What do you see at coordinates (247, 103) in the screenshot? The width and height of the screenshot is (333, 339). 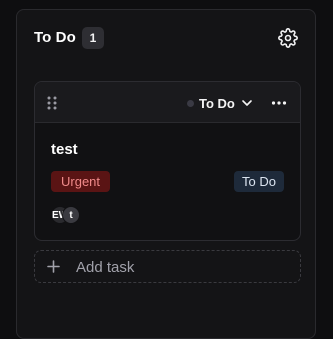 I see `chevron-down-icon` at bounding box center [247, 103].